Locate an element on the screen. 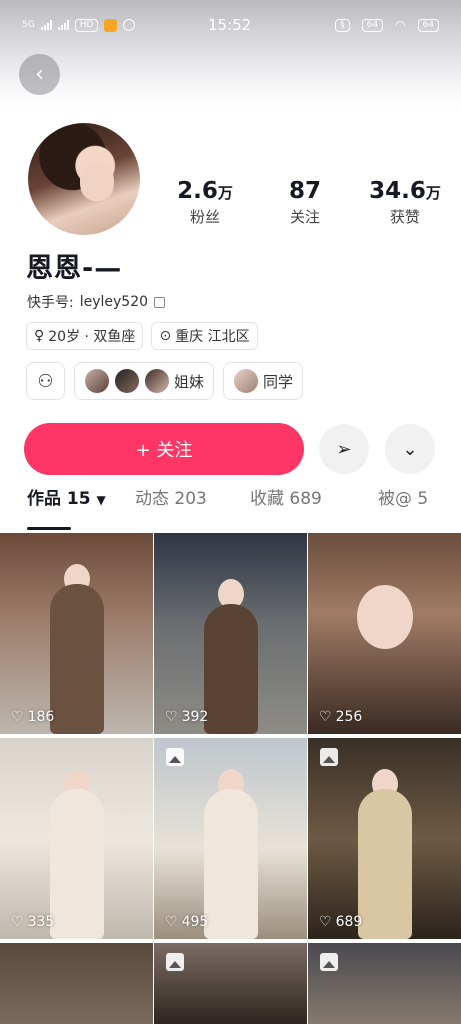 Image resolution: width=461 pixels, height=1024 pixels. location-text: 重庆 江北区 is located at coordinates (212, 337).